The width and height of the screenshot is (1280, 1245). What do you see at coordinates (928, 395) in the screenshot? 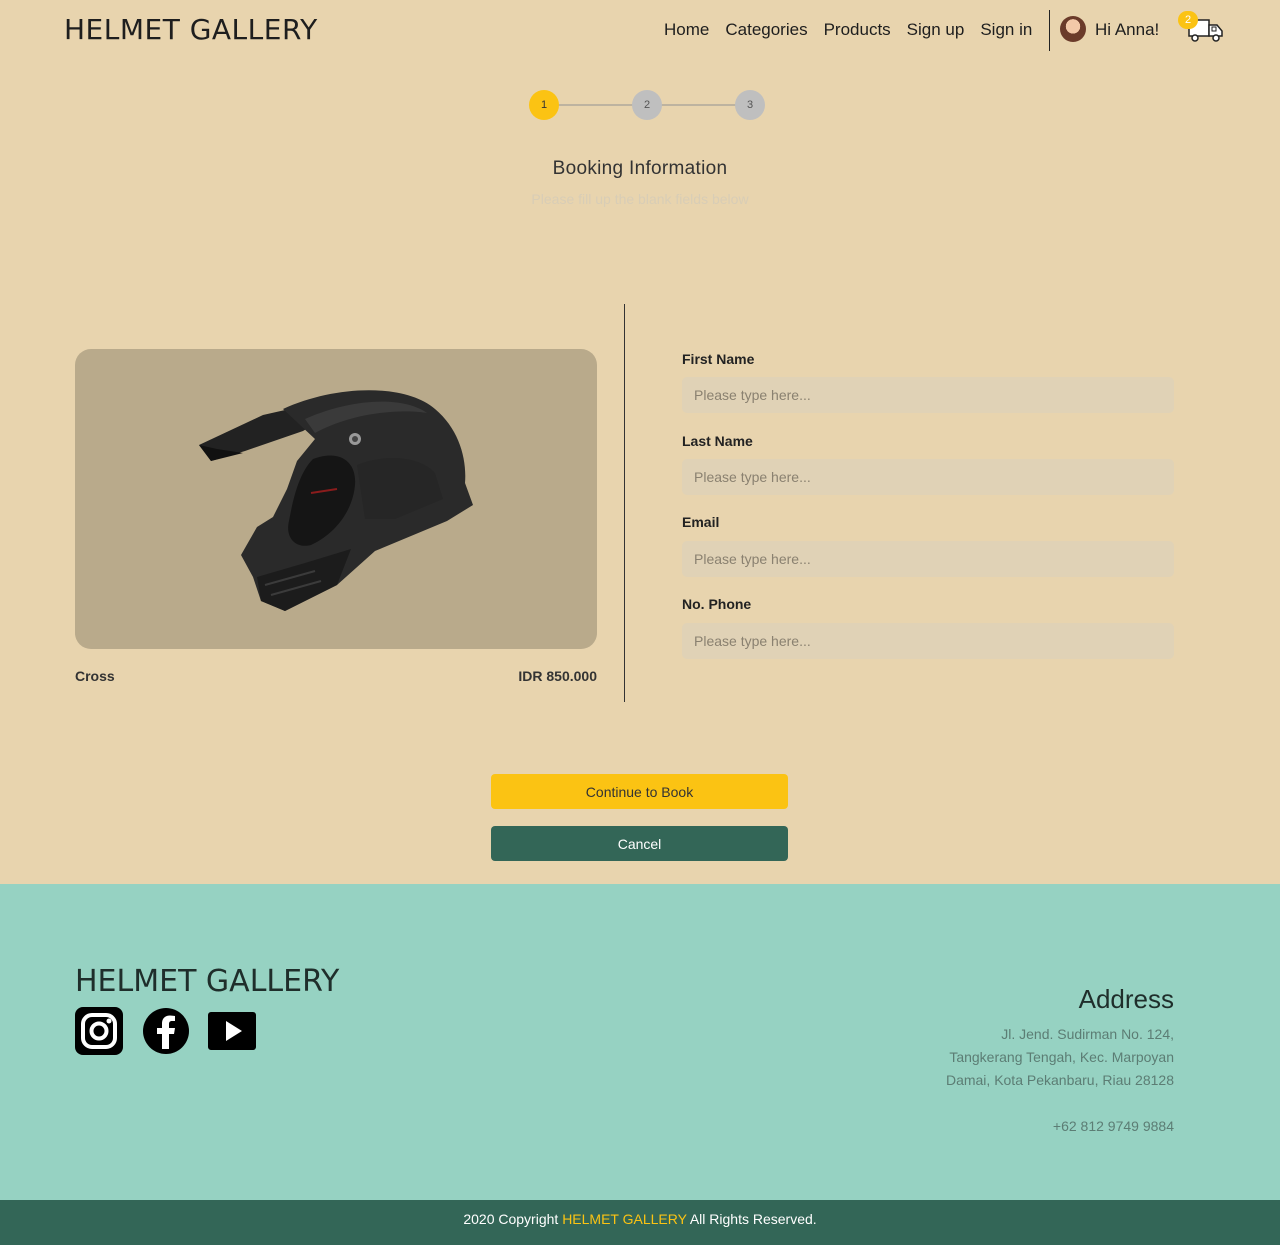
I see `first-name-input` at bounding box center [928, 395].